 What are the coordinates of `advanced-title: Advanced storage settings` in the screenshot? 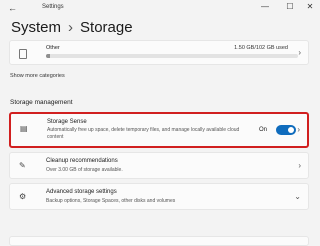 It's located at (81, 192).